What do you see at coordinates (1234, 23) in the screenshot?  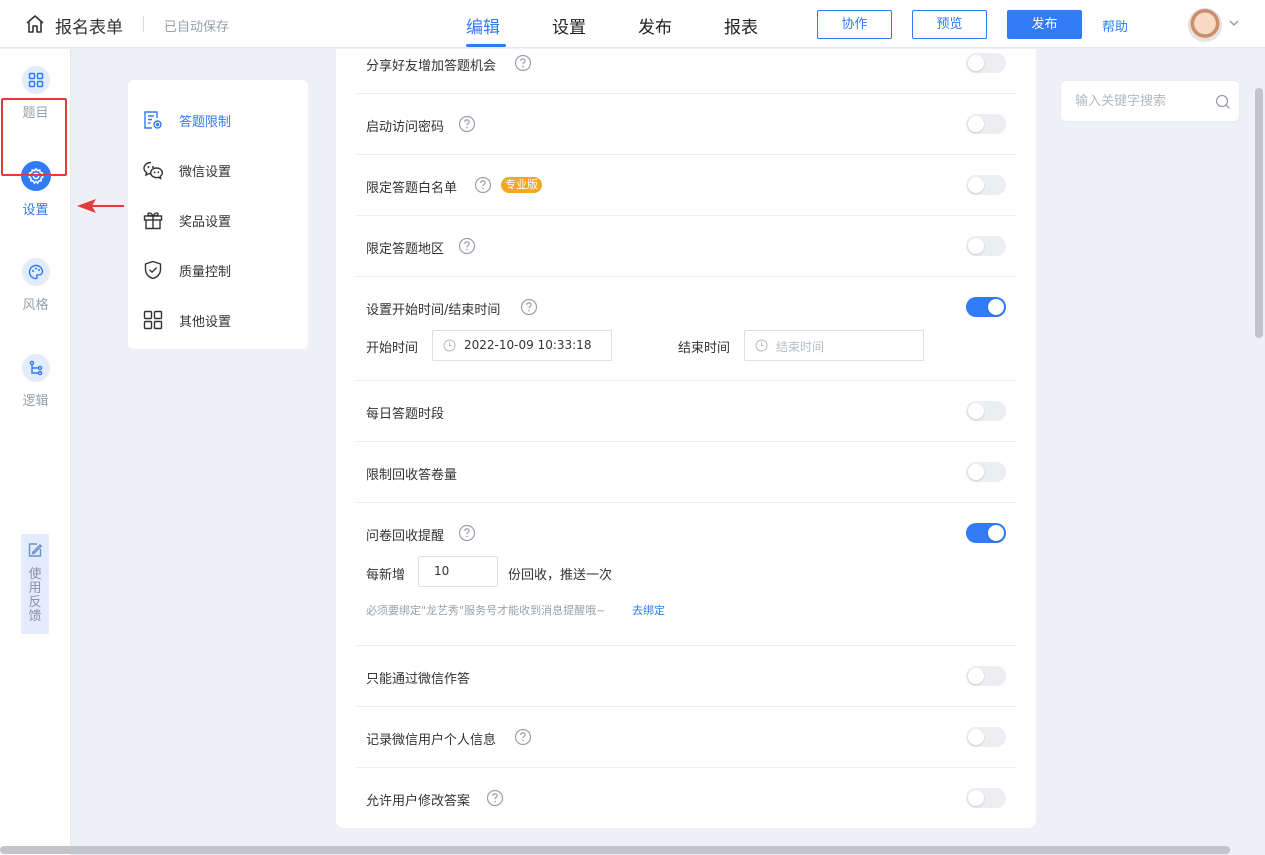 I see `chevron-down-icon` at bounding box center [1234, 23].